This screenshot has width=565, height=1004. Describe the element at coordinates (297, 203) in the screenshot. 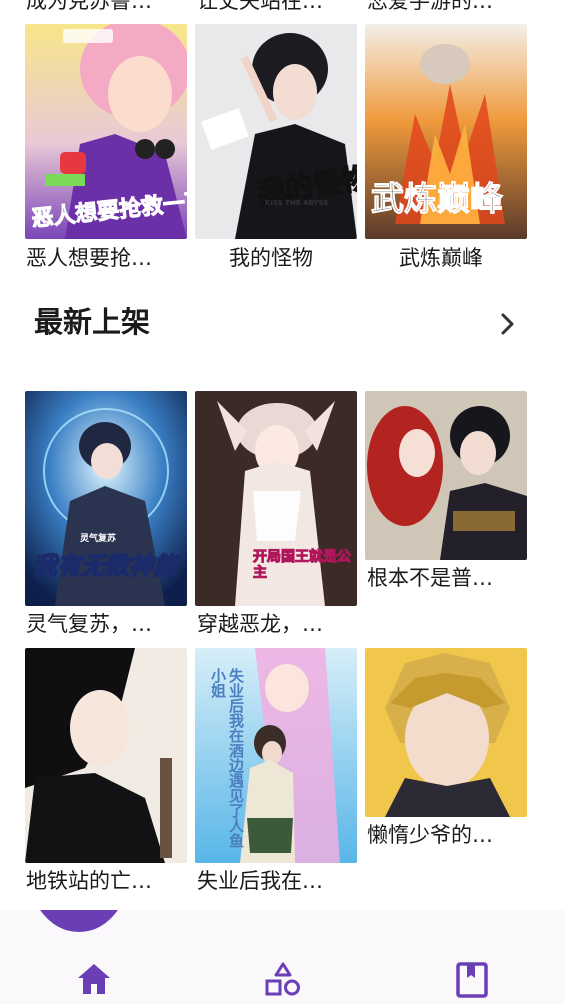

I see `cover-subtitle-text: KISS THE ABYSS` at that location.